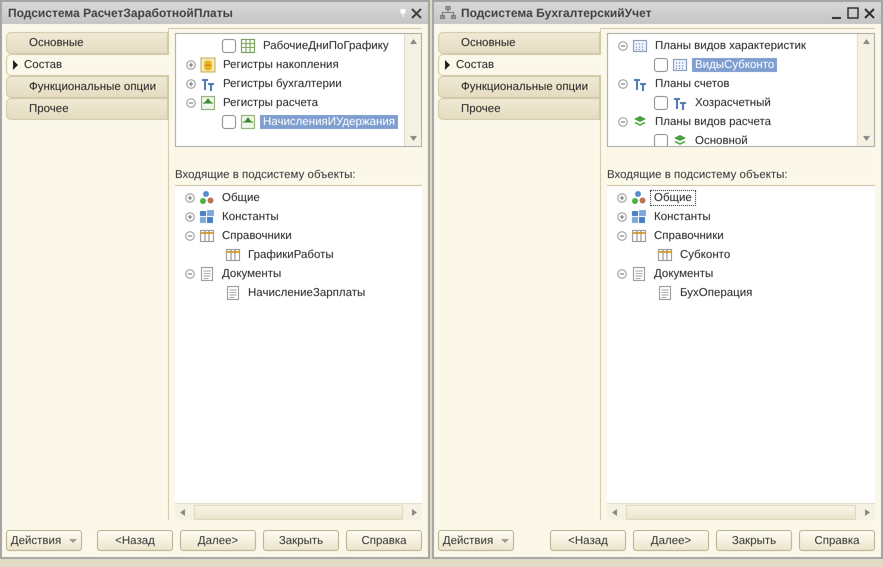 The width and height of the screenshot is (883, 567). I want to click on tree-item: БухОперация, so click(716, 293).